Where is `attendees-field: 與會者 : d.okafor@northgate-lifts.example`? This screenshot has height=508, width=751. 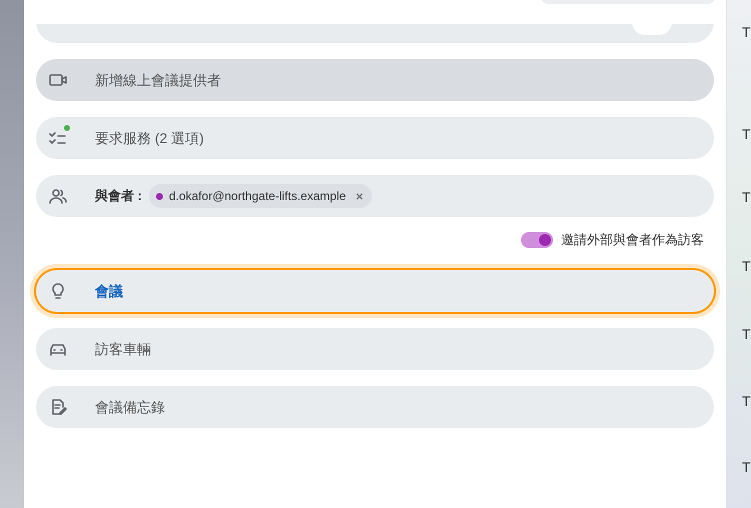 attendees-field: 與會者 : d.okafor@northgate-lifts.example is located at coordinates (375, 196).